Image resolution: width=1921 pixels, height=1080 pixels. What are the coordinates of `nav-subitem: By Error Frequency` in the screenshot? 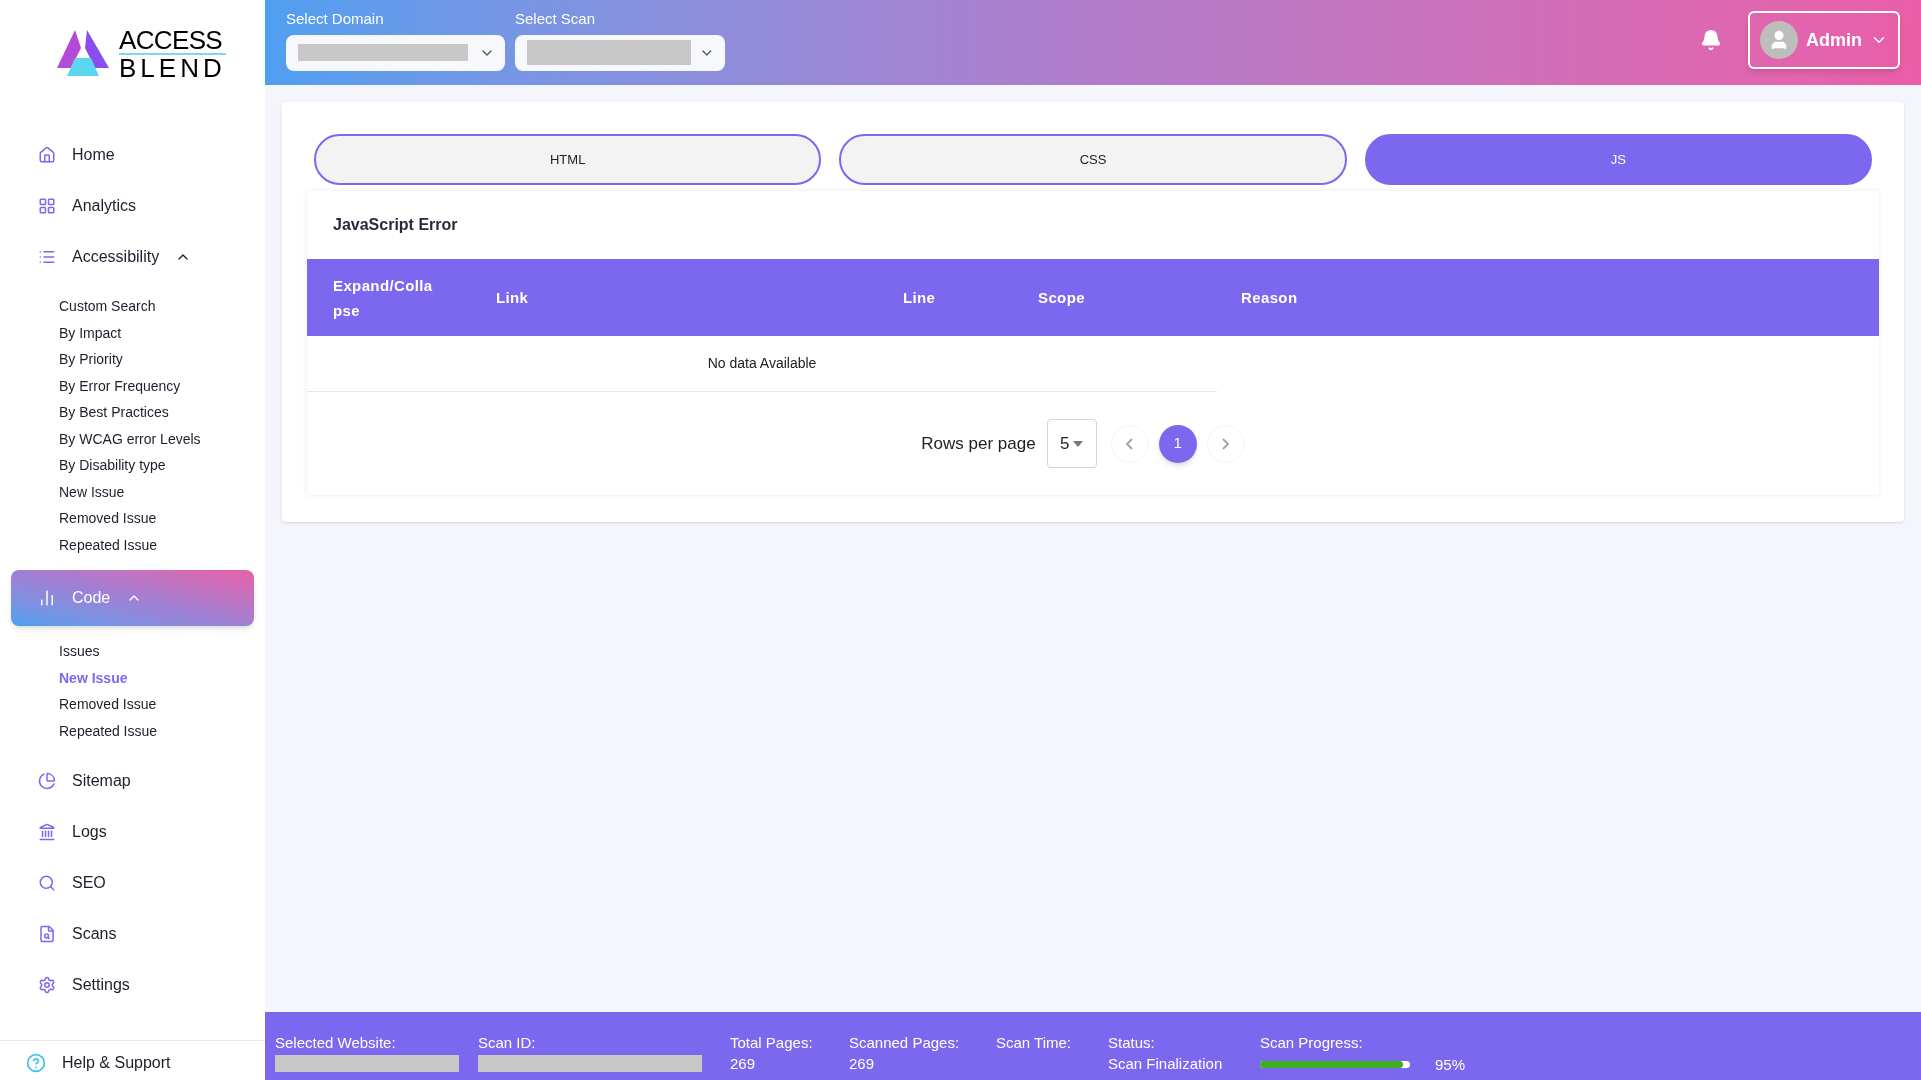 It's located at (162, 385).